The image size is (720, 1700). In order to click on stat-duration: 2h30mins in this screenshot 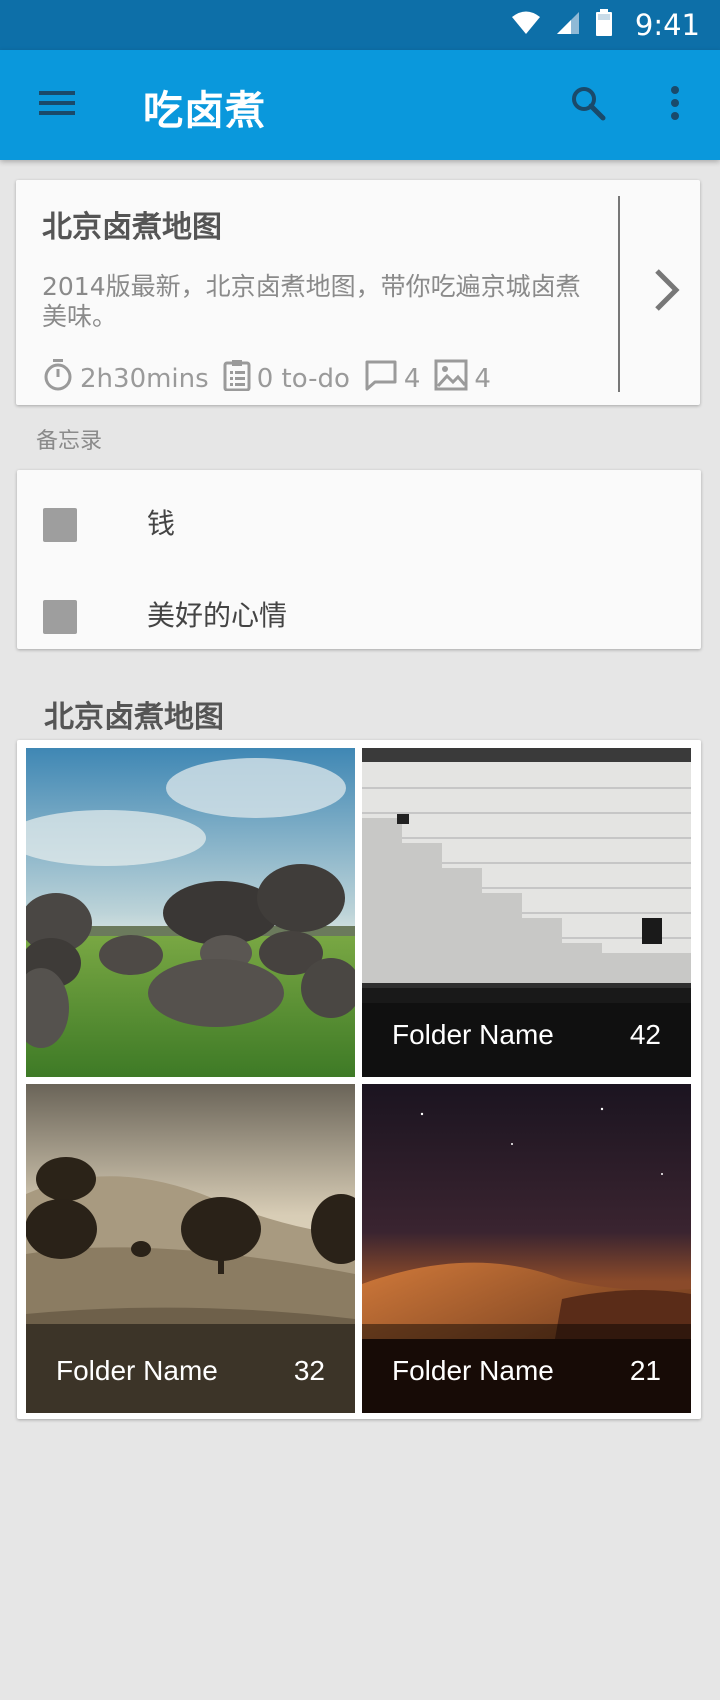, I will do `click(125, 378)`.